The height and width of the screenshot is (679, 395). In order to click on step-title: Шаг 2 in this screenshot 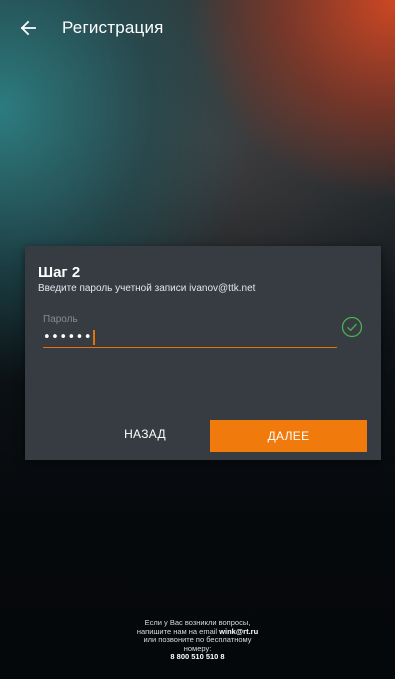, I will do `click(59, 272)`.